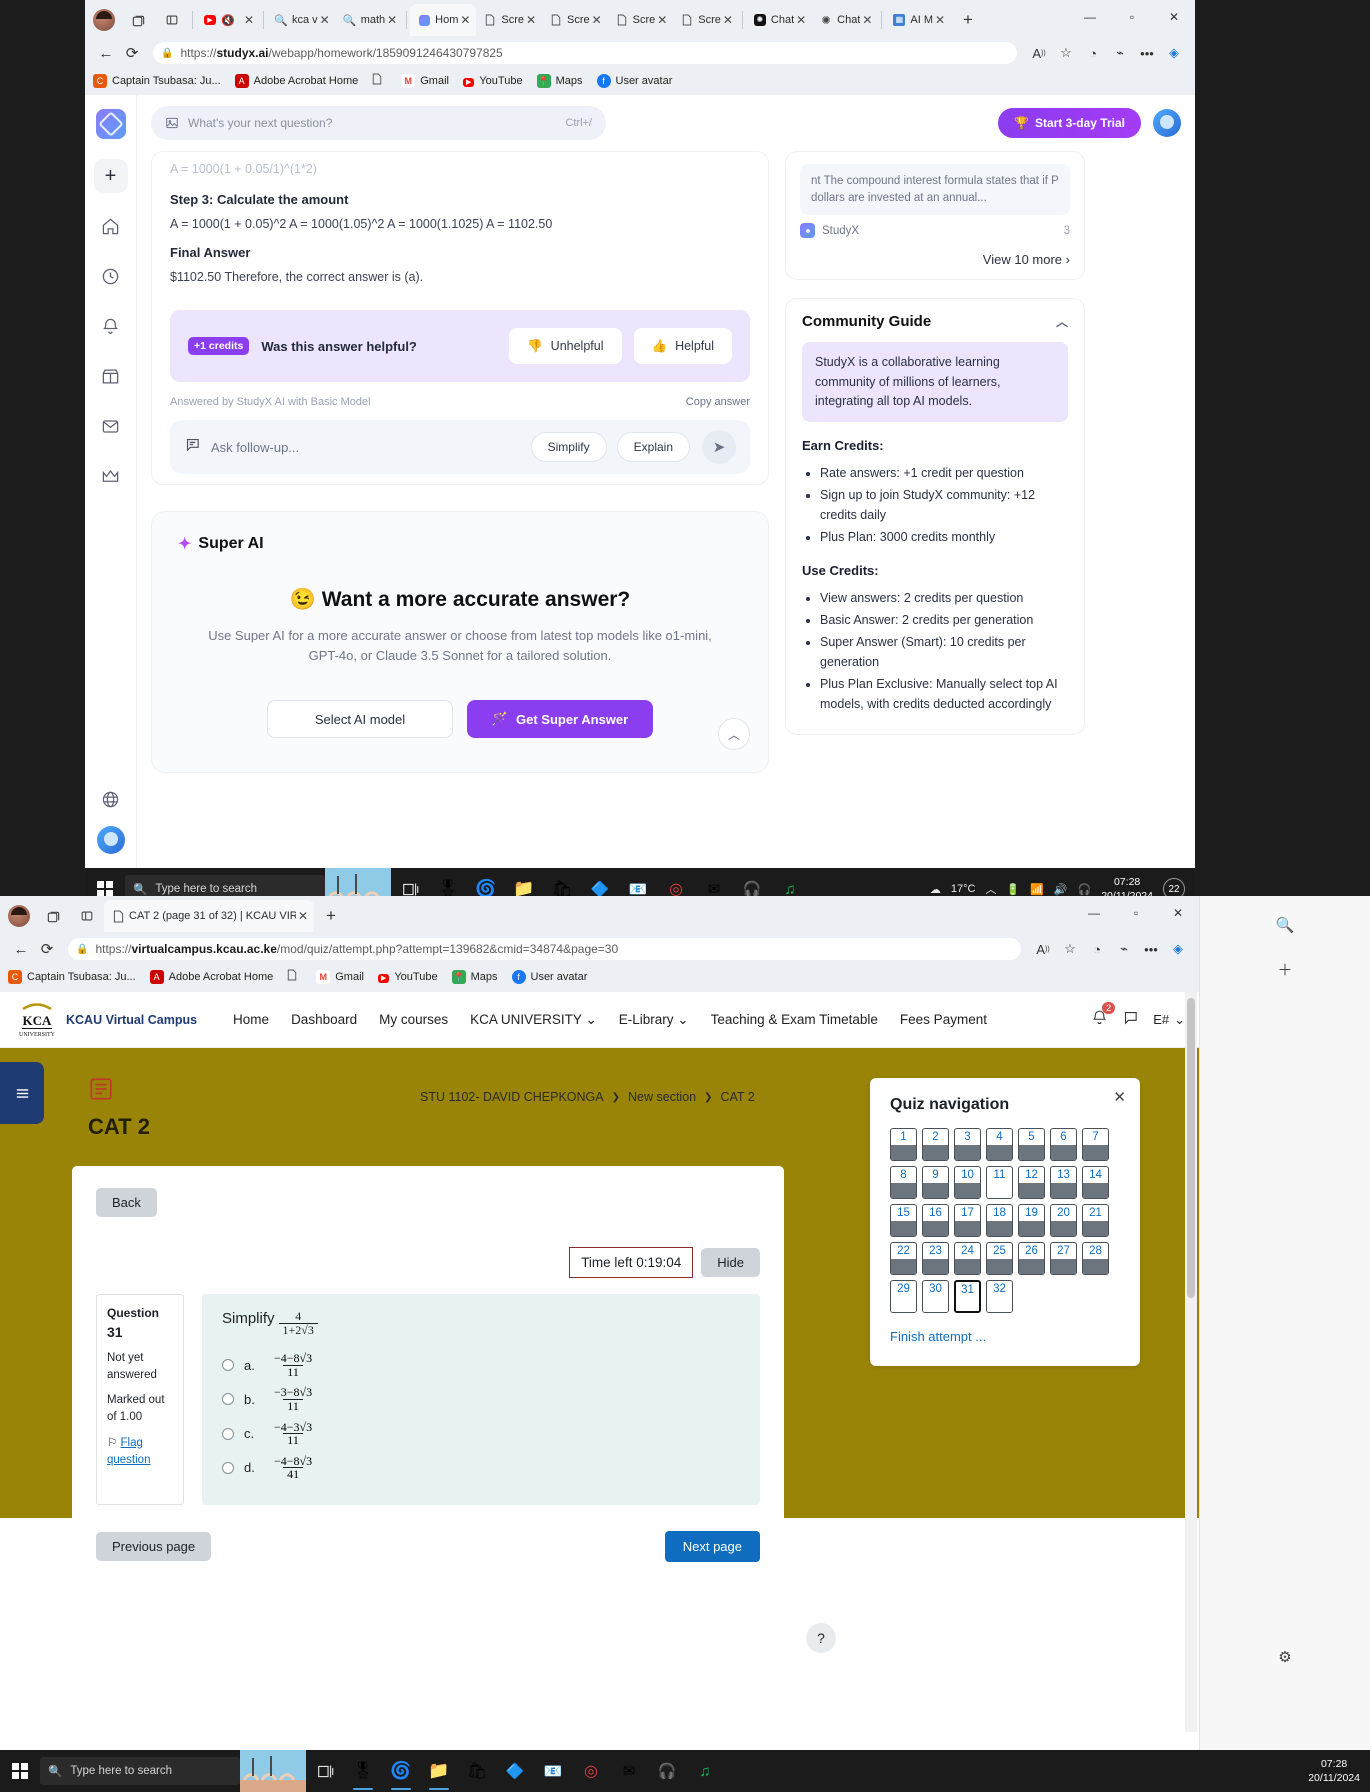 The width and height of the screenshot is (1370, 1792). I want to click on taskbar-app-mail-2: ✉, so click(629, 1771).